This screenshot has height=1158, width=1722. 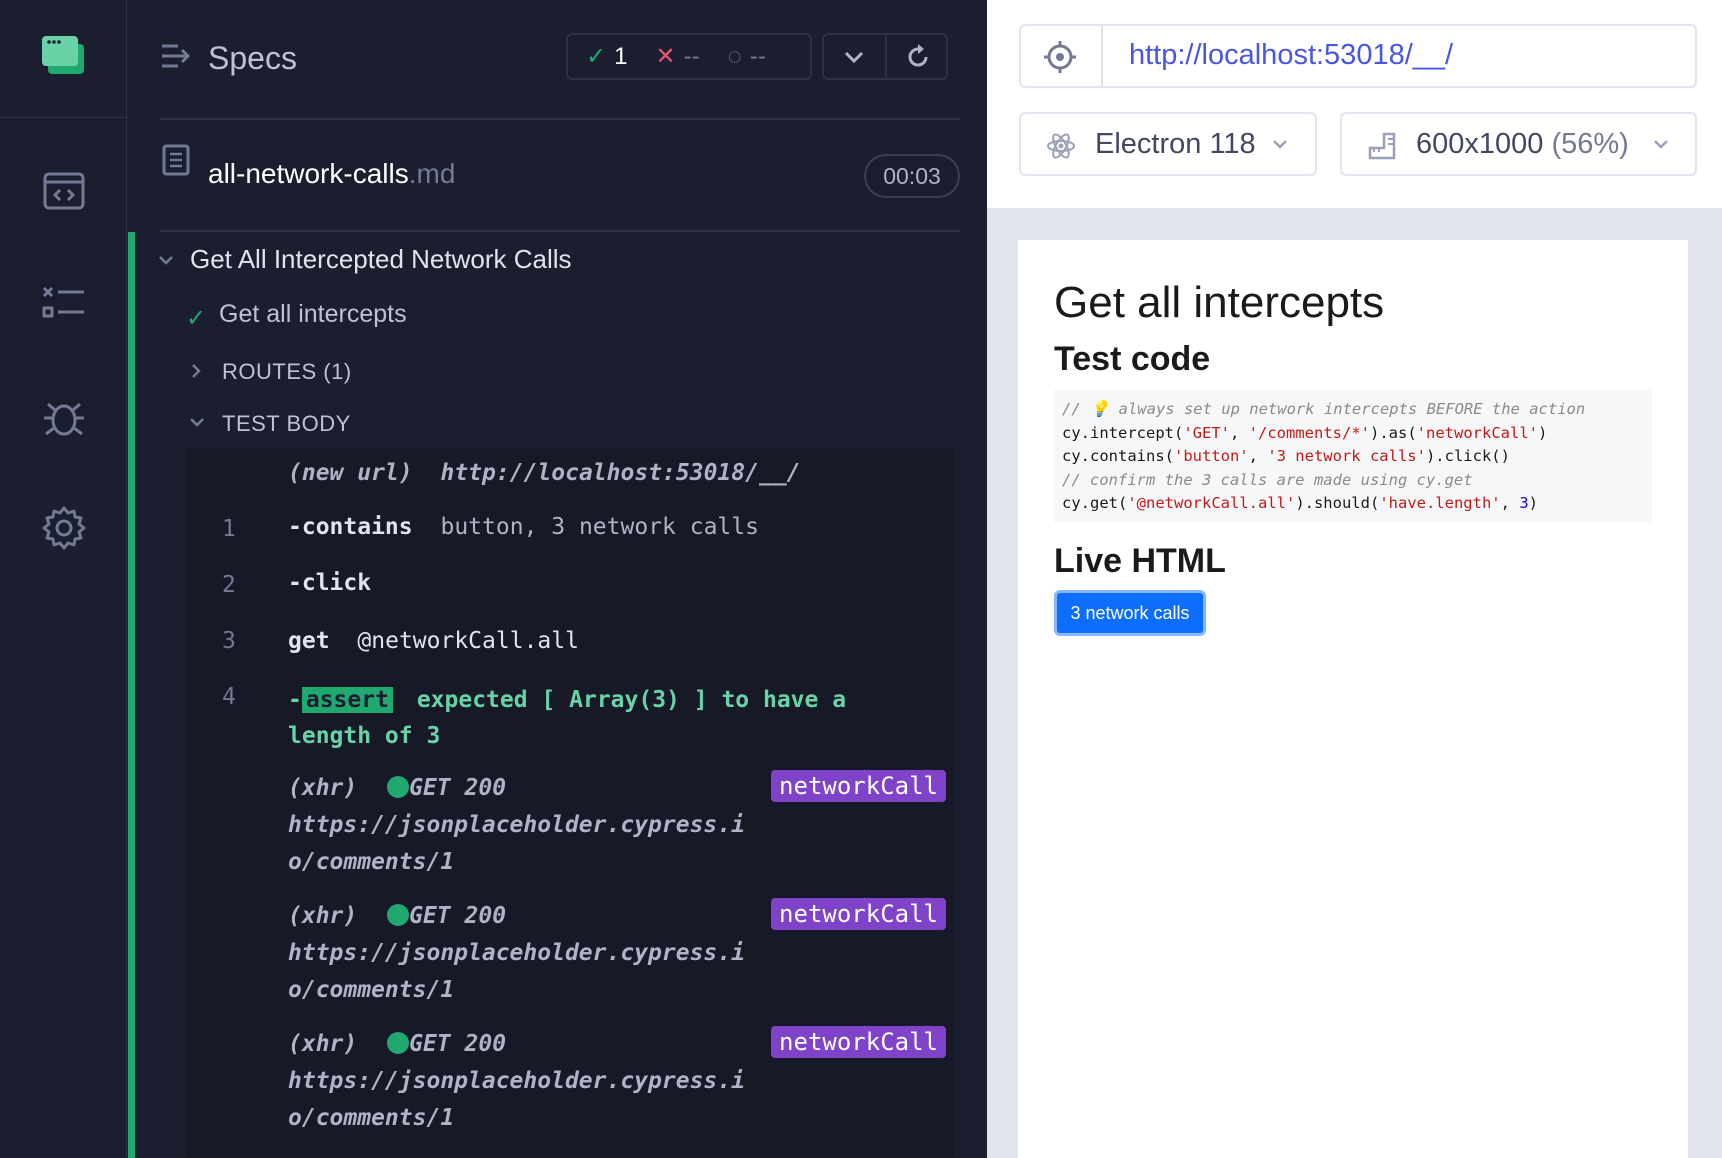 What do you see at coordinates (364, 736) in the screenshot?
I see `assert-message-cont: length of 3` at bounding box center [364, 736].